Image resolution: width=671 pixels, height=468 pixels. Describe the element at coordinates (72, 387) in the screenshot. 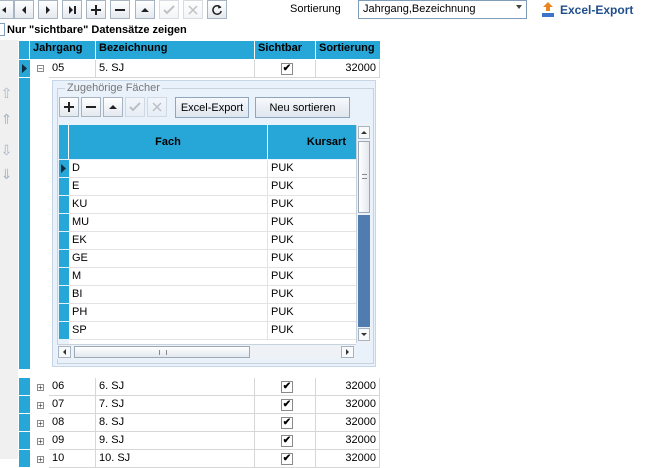

I see `cell-jahrgang: 06` at that location.